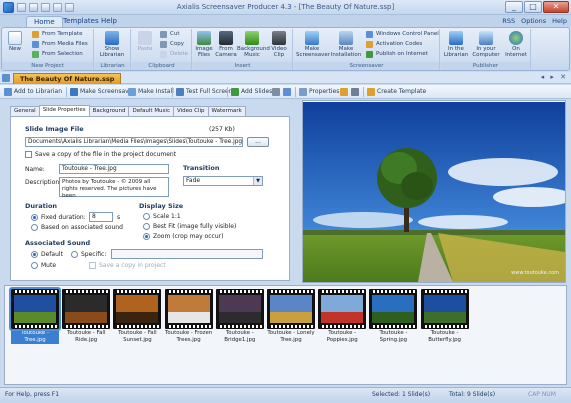 Image resolution: width=571 pixels, height=403 pixels. What do you see at coordinates (279, 44) in the screenshot?
I see `video-clip-button: Video Clip` at bounding box center [279, 44].